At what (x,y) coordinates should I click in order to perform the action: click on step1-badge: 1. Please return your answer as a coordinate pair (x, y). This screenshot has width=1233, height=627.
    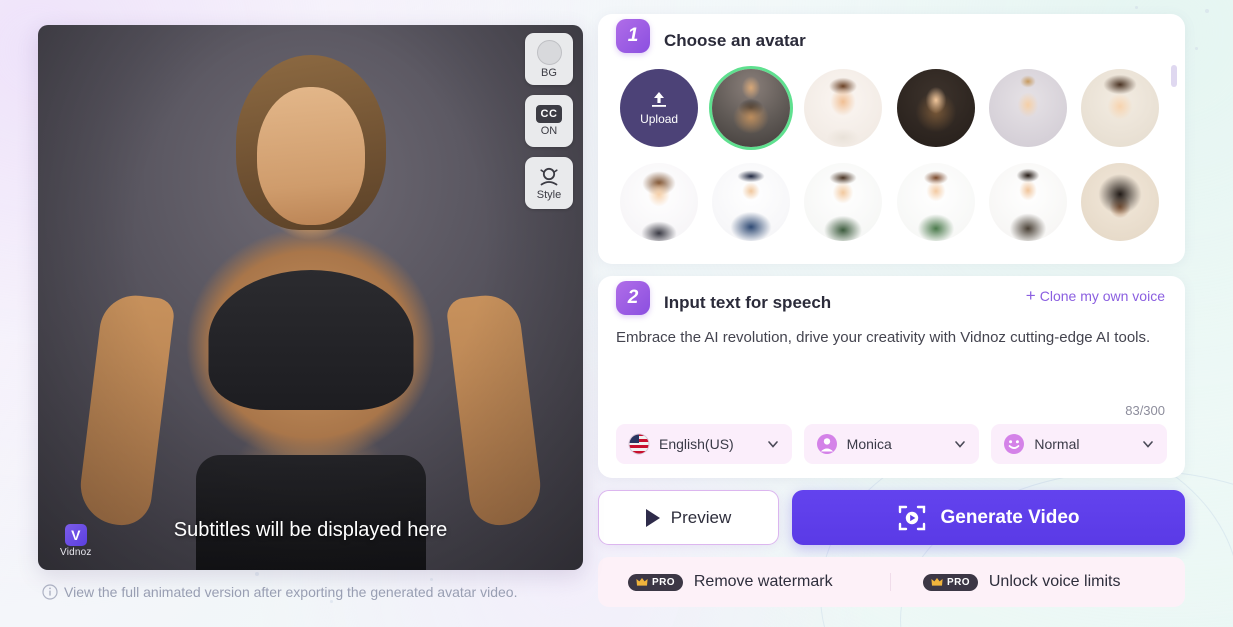
    Looking at the image, I should click on (633, 36).